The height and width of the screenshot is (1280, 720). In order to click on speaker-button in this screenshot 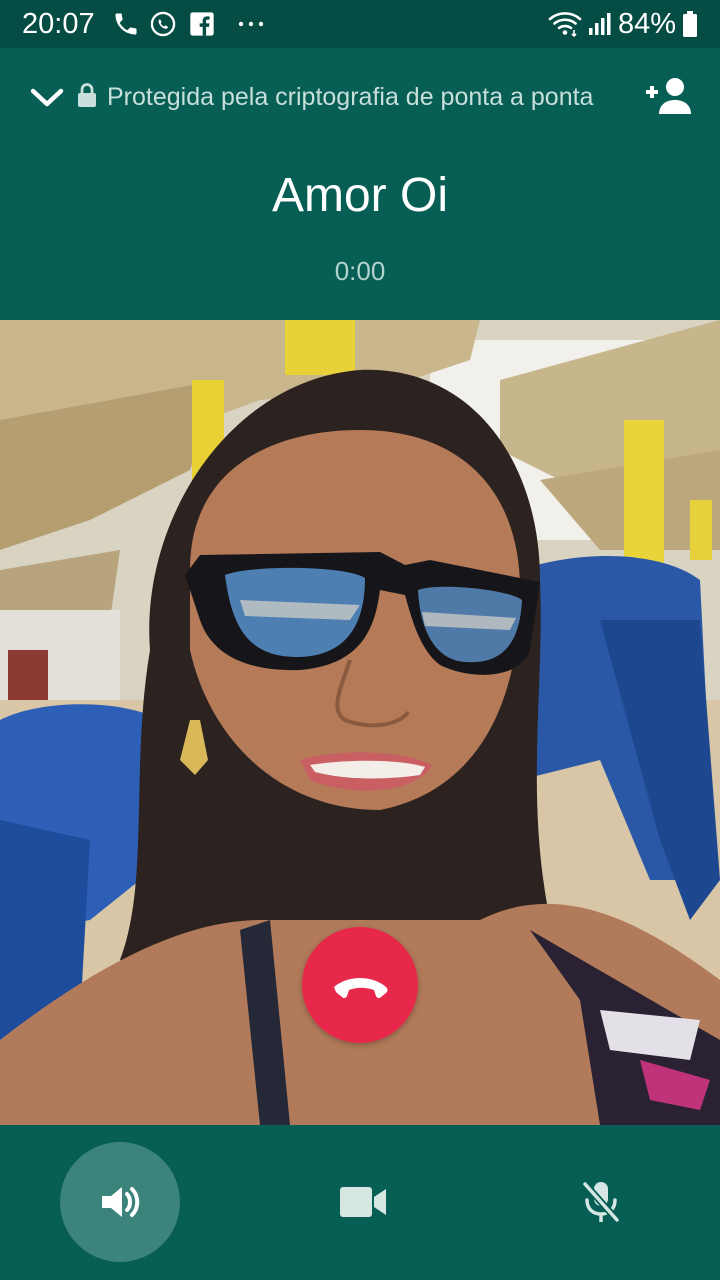, I will do `click(120, 1202)`.